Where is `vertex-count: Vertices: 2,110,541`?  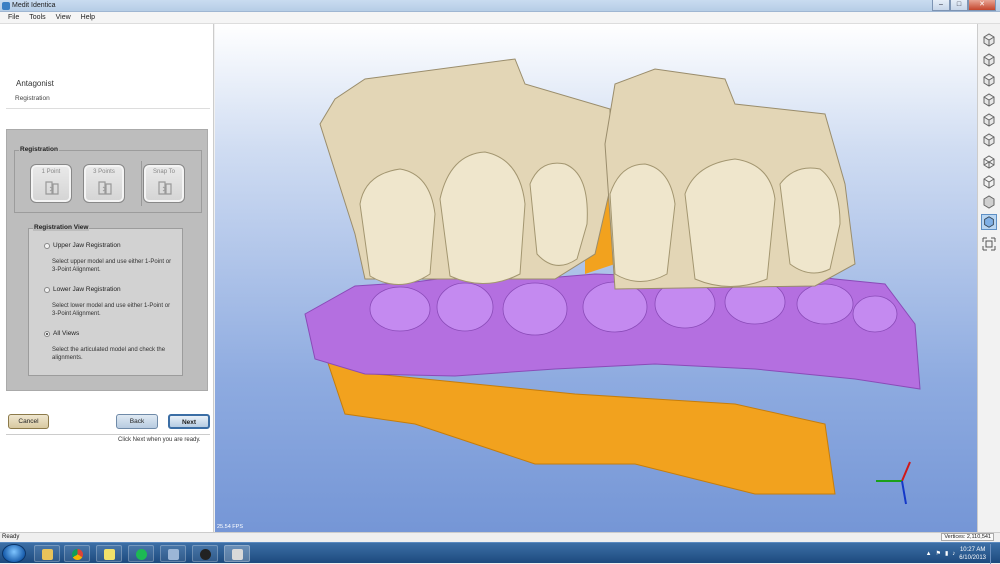
vertex-count: Vertices: 2,110,541 is located at coordinates (967, 537).